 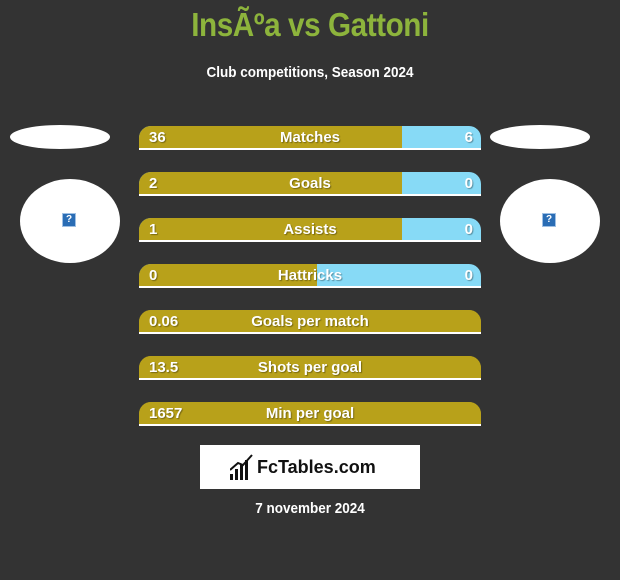 I want to click on stat-row-assists: 1 Assists 0, so click(x=310, y=230).